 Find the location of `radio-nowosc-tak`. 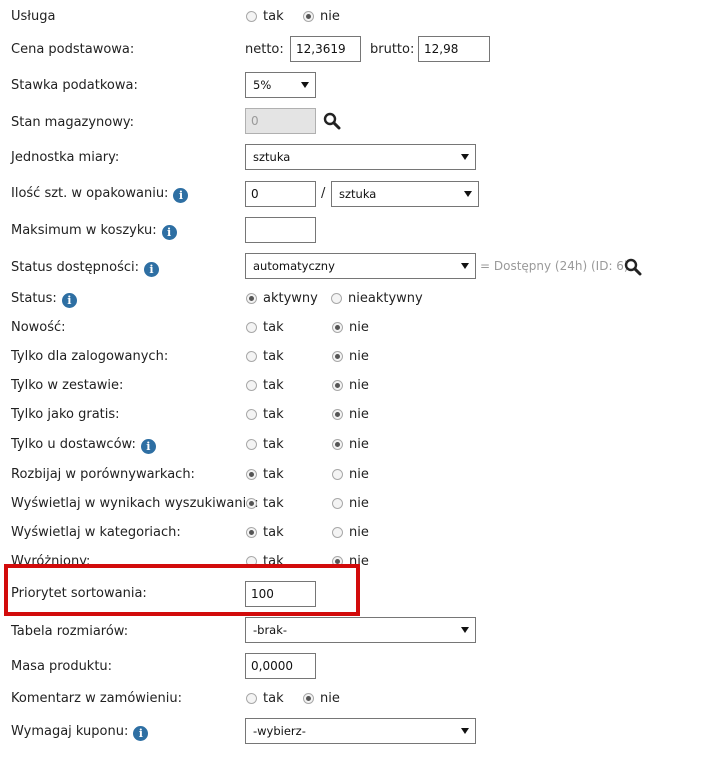

radio-nowosc-tak is located at coordinates (251, 327).